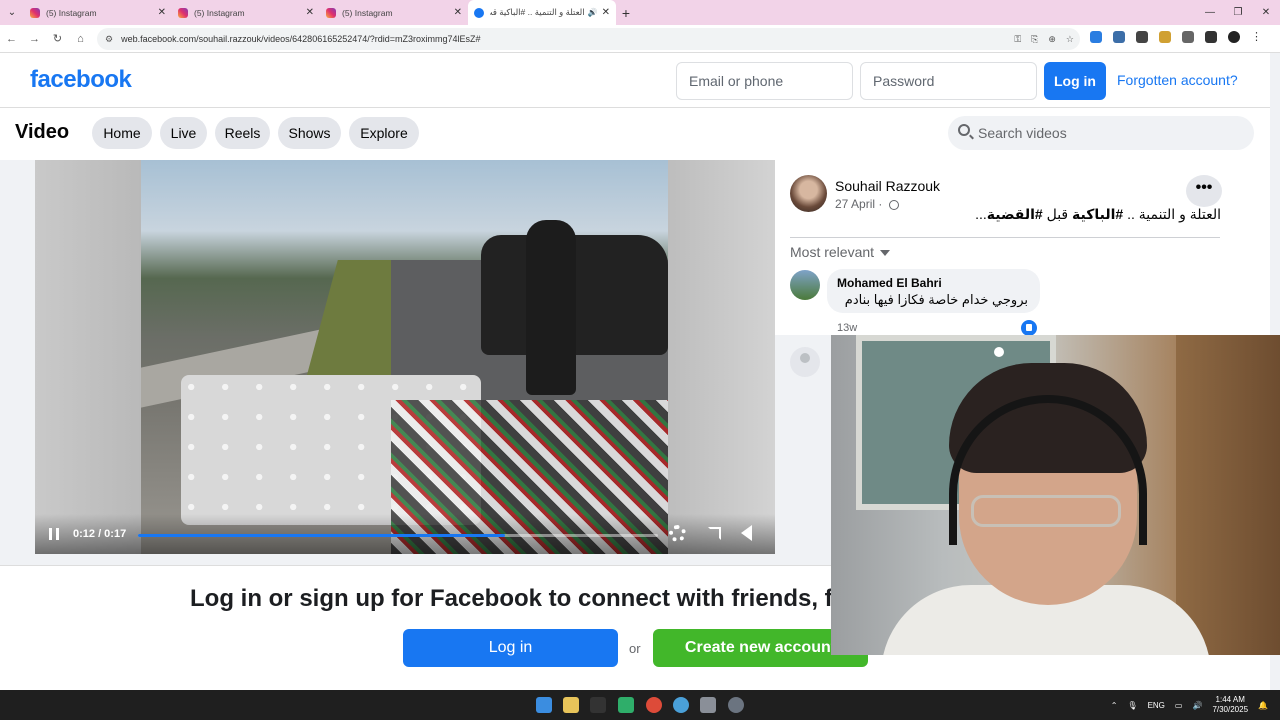 The width and height of the screenshot is (1280, 720). What do you see at coordinates (1230, 699) in the screenshot?
I see `clock-time: 1:44 AM` at bounding box center [1230, 699].